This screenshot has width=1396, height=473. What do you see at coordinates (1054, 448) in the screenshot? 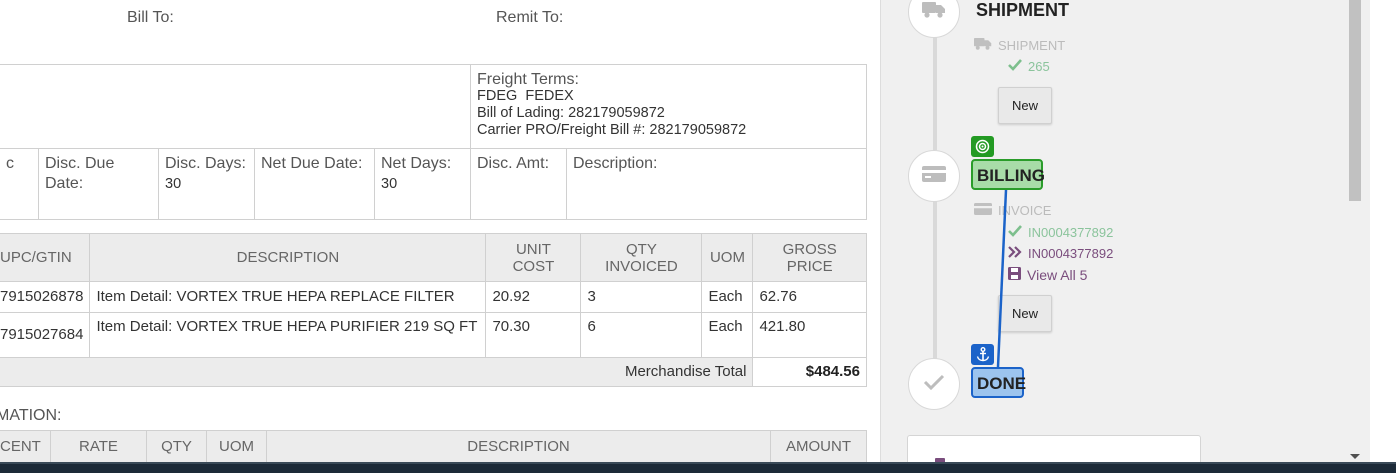
I see `document-card` at bounding box center [1054, 448].